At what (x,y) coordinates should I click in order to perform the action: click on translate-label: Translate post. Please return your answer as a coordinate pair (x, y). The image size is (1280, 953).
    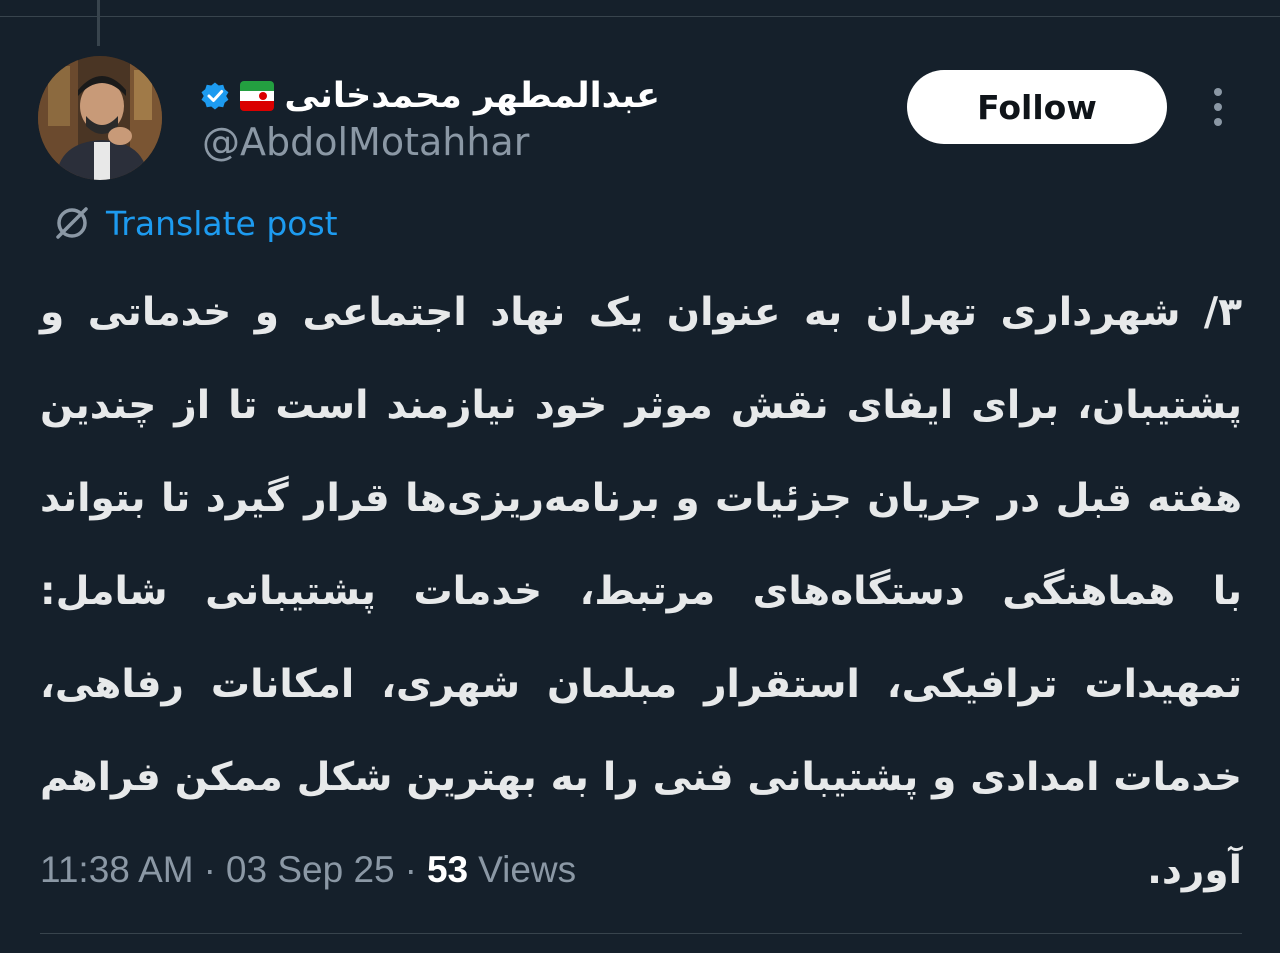
    Looking at the image, I should click on (222, 223).